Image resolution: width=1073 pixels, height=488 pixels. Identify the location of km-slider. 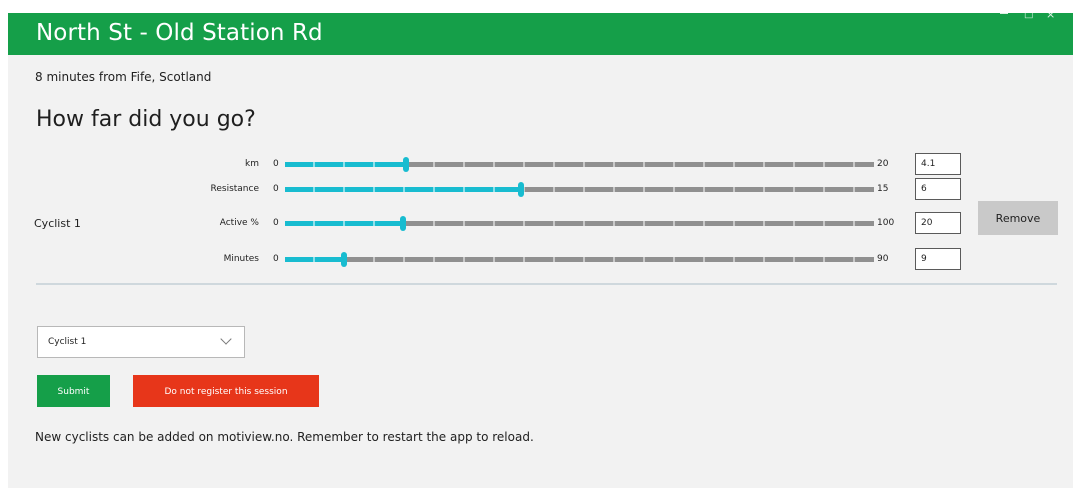
(579, 164).